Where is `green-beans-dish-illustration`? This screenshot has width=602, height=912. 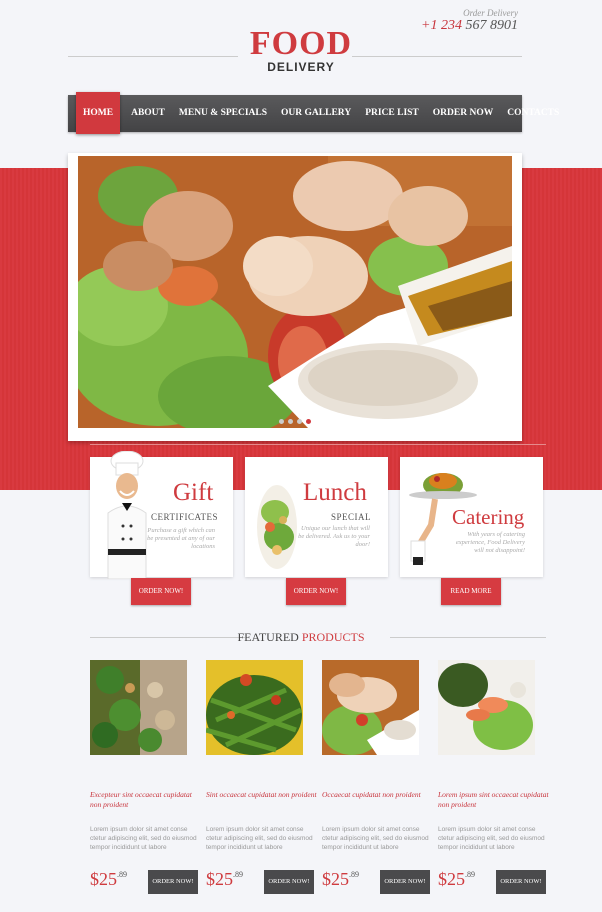 green-beans-dish-illustration is located at coordinates (254, 707).